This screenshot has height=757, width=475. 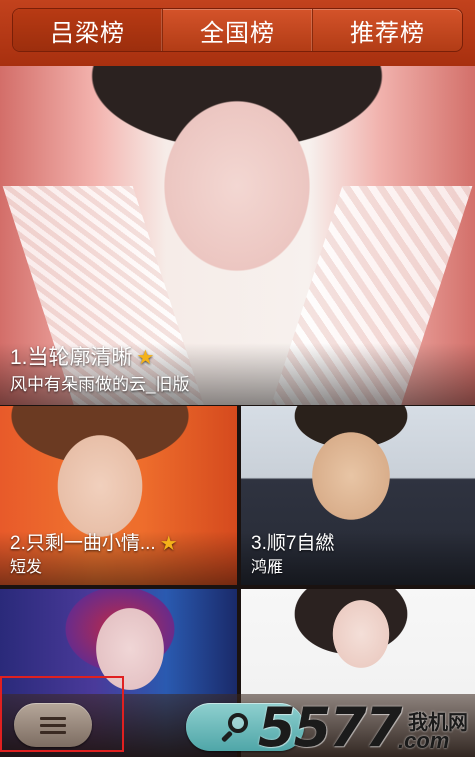 I want to click on search-icon, so click(x=234, y=728).